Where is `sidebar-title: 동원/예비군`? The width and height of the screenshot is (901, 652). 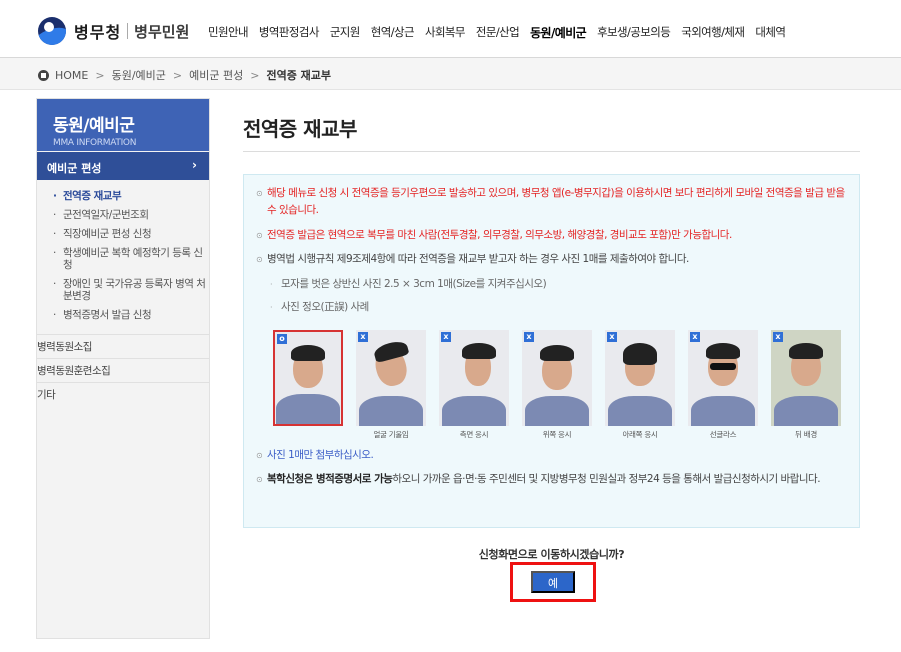
sidebar-title: 동원/예비군 is located at coordinates (94, 126).